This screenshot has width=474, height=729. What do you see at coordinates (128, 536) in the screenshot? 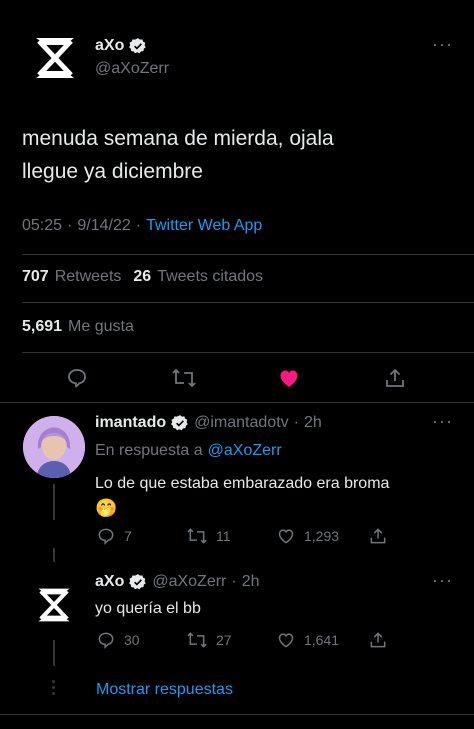
I see `reply-count: 7` at bounding box center [128, 536].